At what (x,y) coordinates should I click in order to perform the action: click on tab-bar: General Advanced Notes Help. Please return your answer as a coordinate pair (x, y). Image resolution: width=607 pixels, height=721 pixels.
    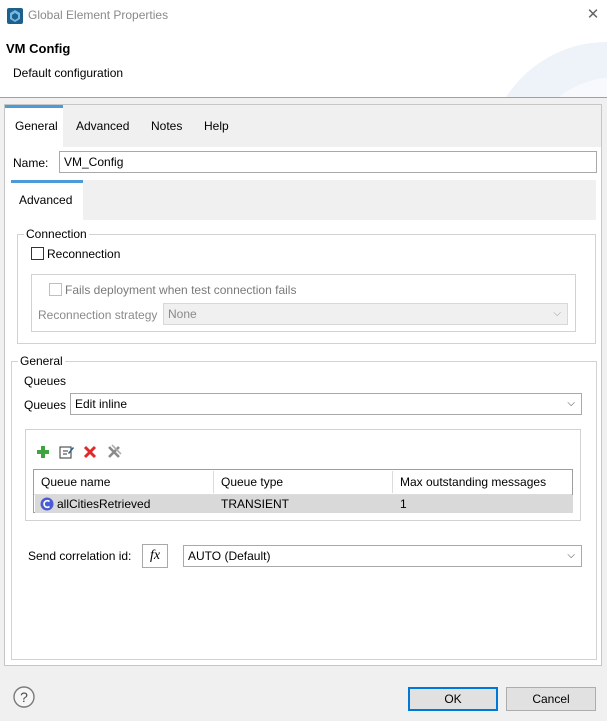
    Looking at the image, I should click on (303, 126).